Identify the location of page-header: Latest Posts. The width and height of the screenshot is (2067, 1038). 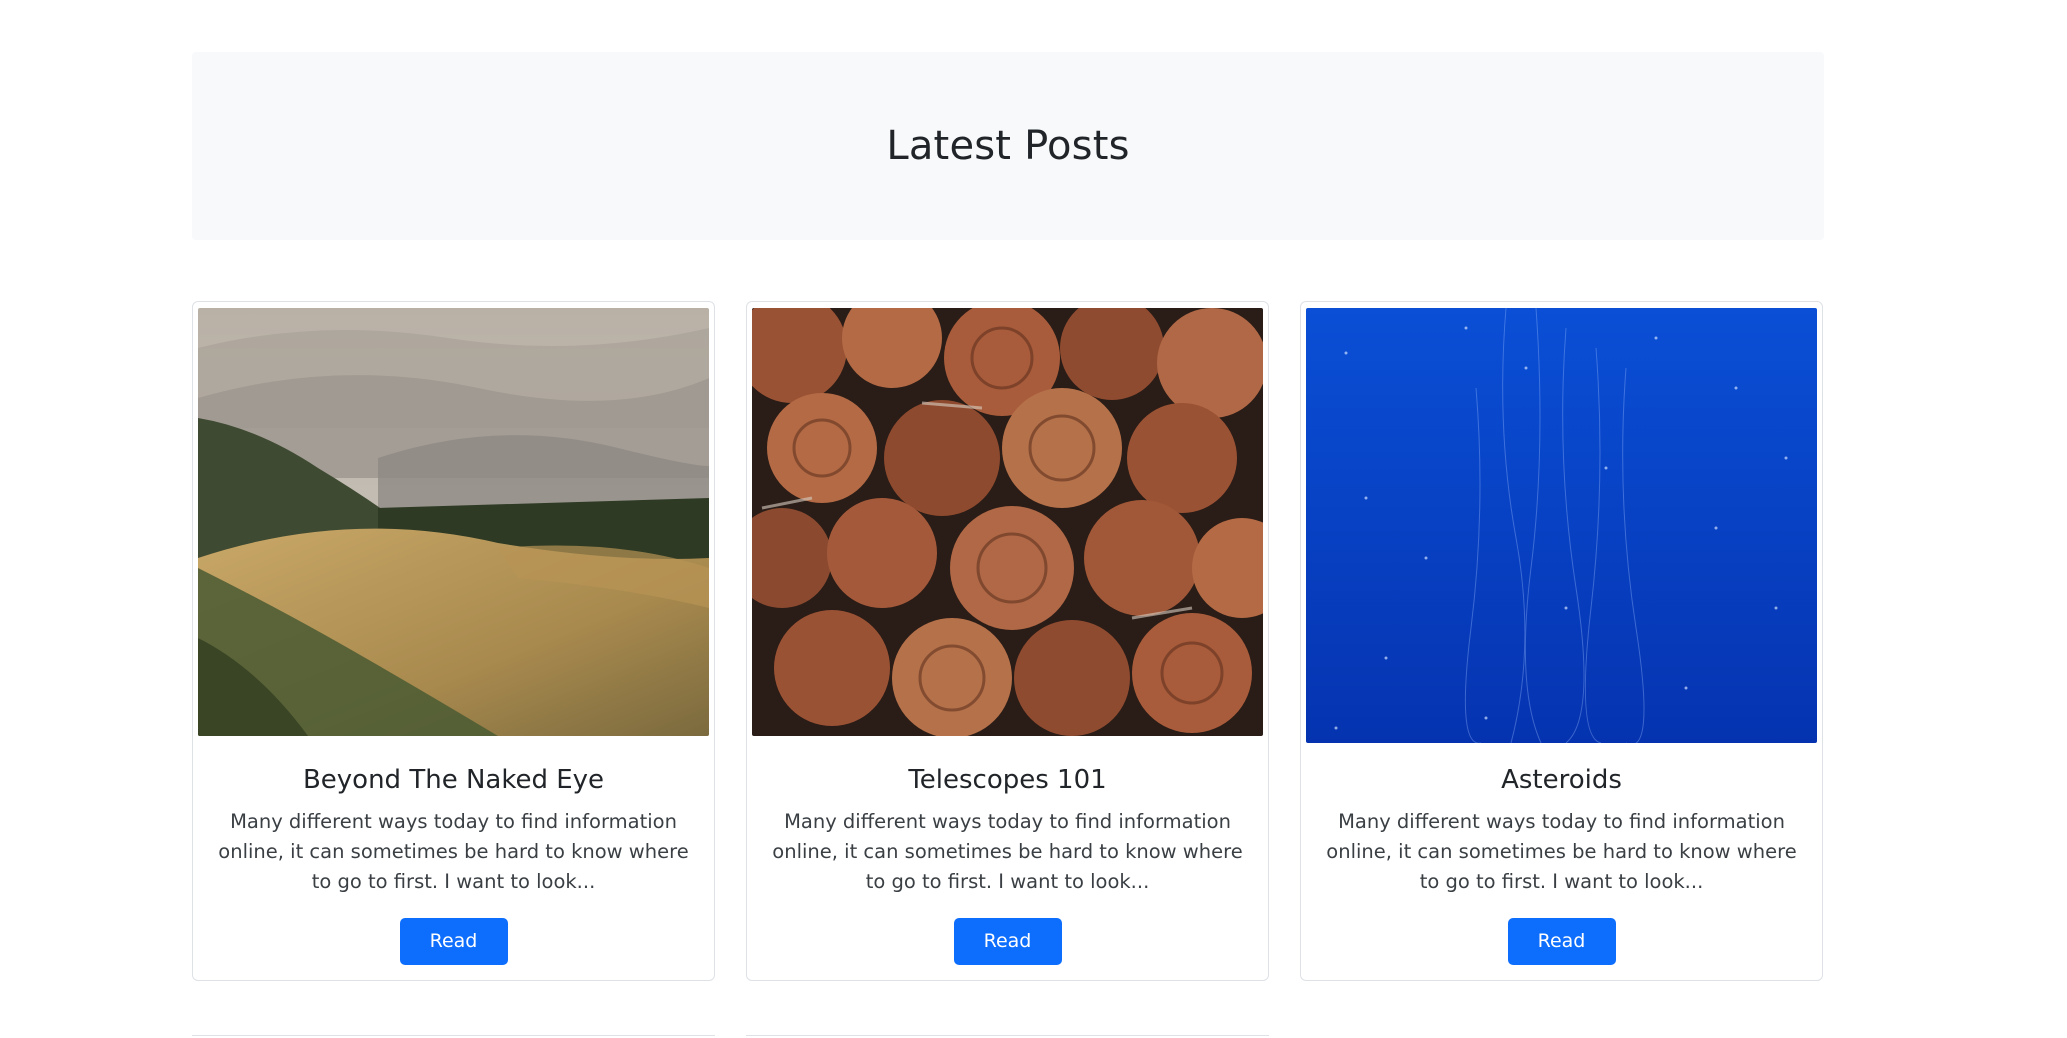
(1008, 146).